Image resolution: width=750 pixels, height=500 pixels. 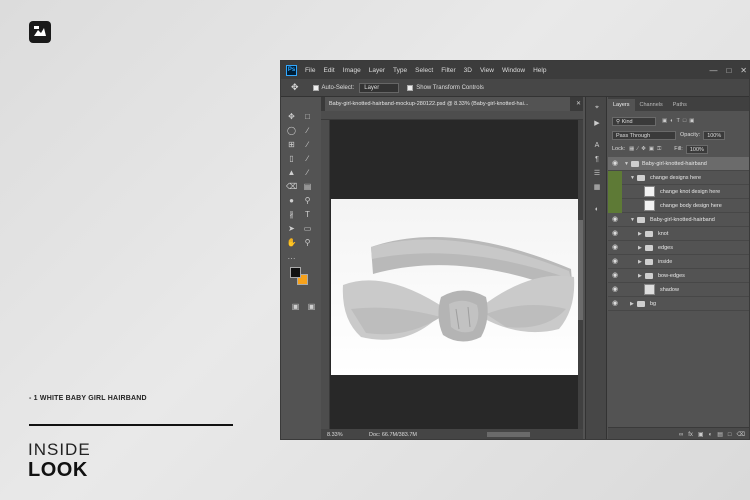 I want to click on history-brush-icon: ∕, so click(x=307, y=172).